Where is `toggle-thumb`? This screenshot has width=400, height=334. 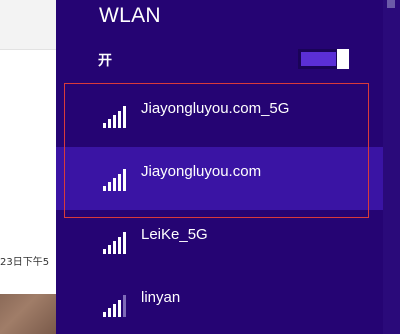 toggle-thumb is located at coordinates (343, 59).